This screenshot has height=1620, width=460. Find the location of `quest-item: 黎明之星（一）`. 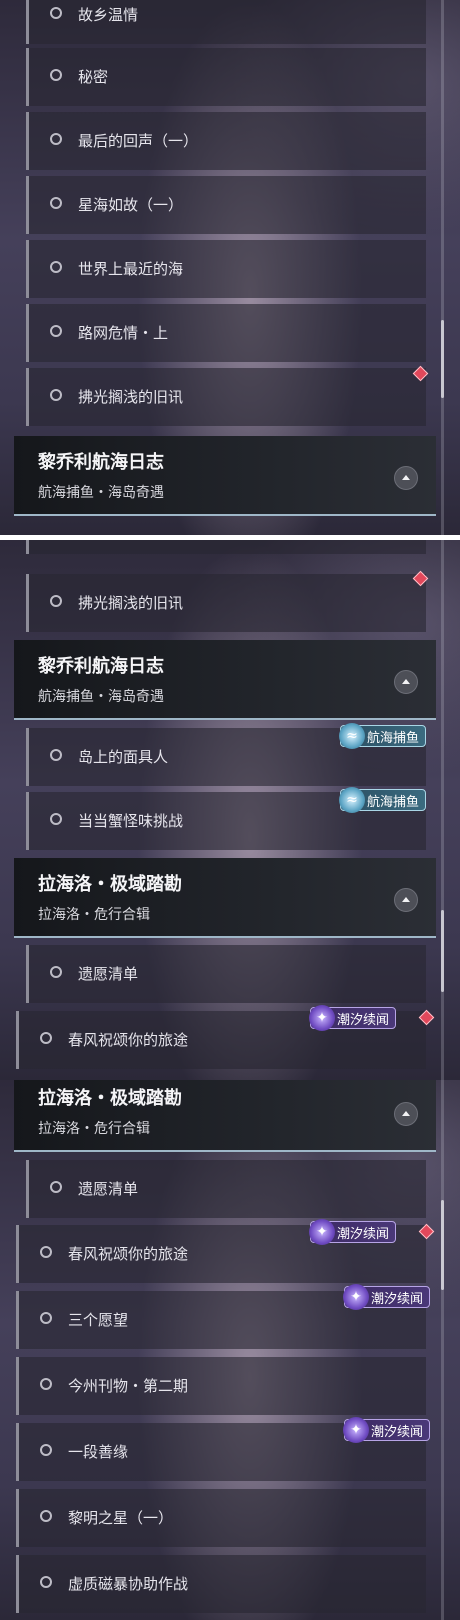

quest-item: 黎明之星（一） is located at coordinates (221, 1518).